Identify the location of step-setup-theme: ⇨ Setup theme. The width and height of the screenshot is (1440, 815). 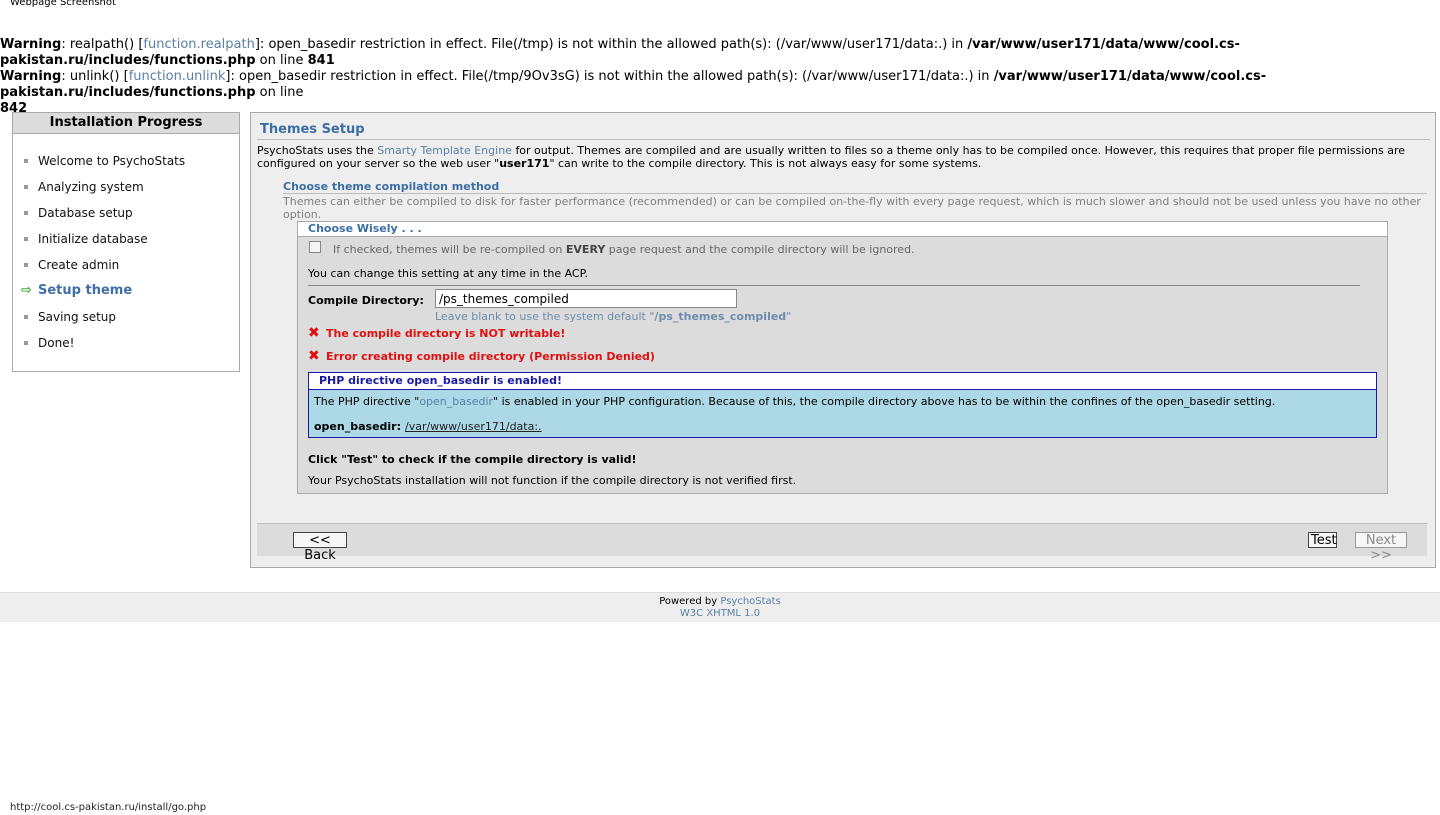
(126, 296).